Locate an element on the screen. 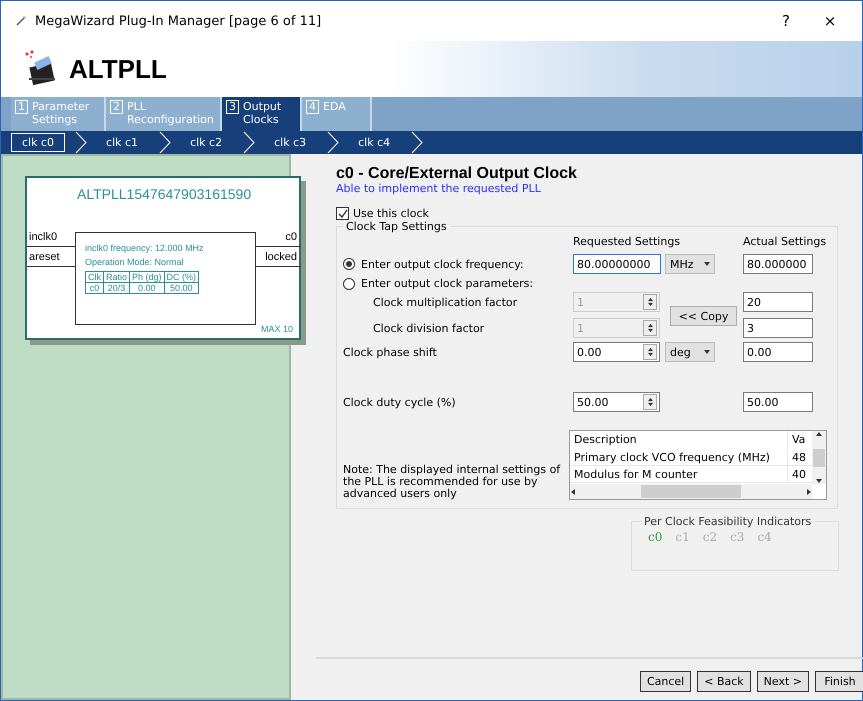  field-label: Clock duty cycle (%) is located at coordinates (400, 402).